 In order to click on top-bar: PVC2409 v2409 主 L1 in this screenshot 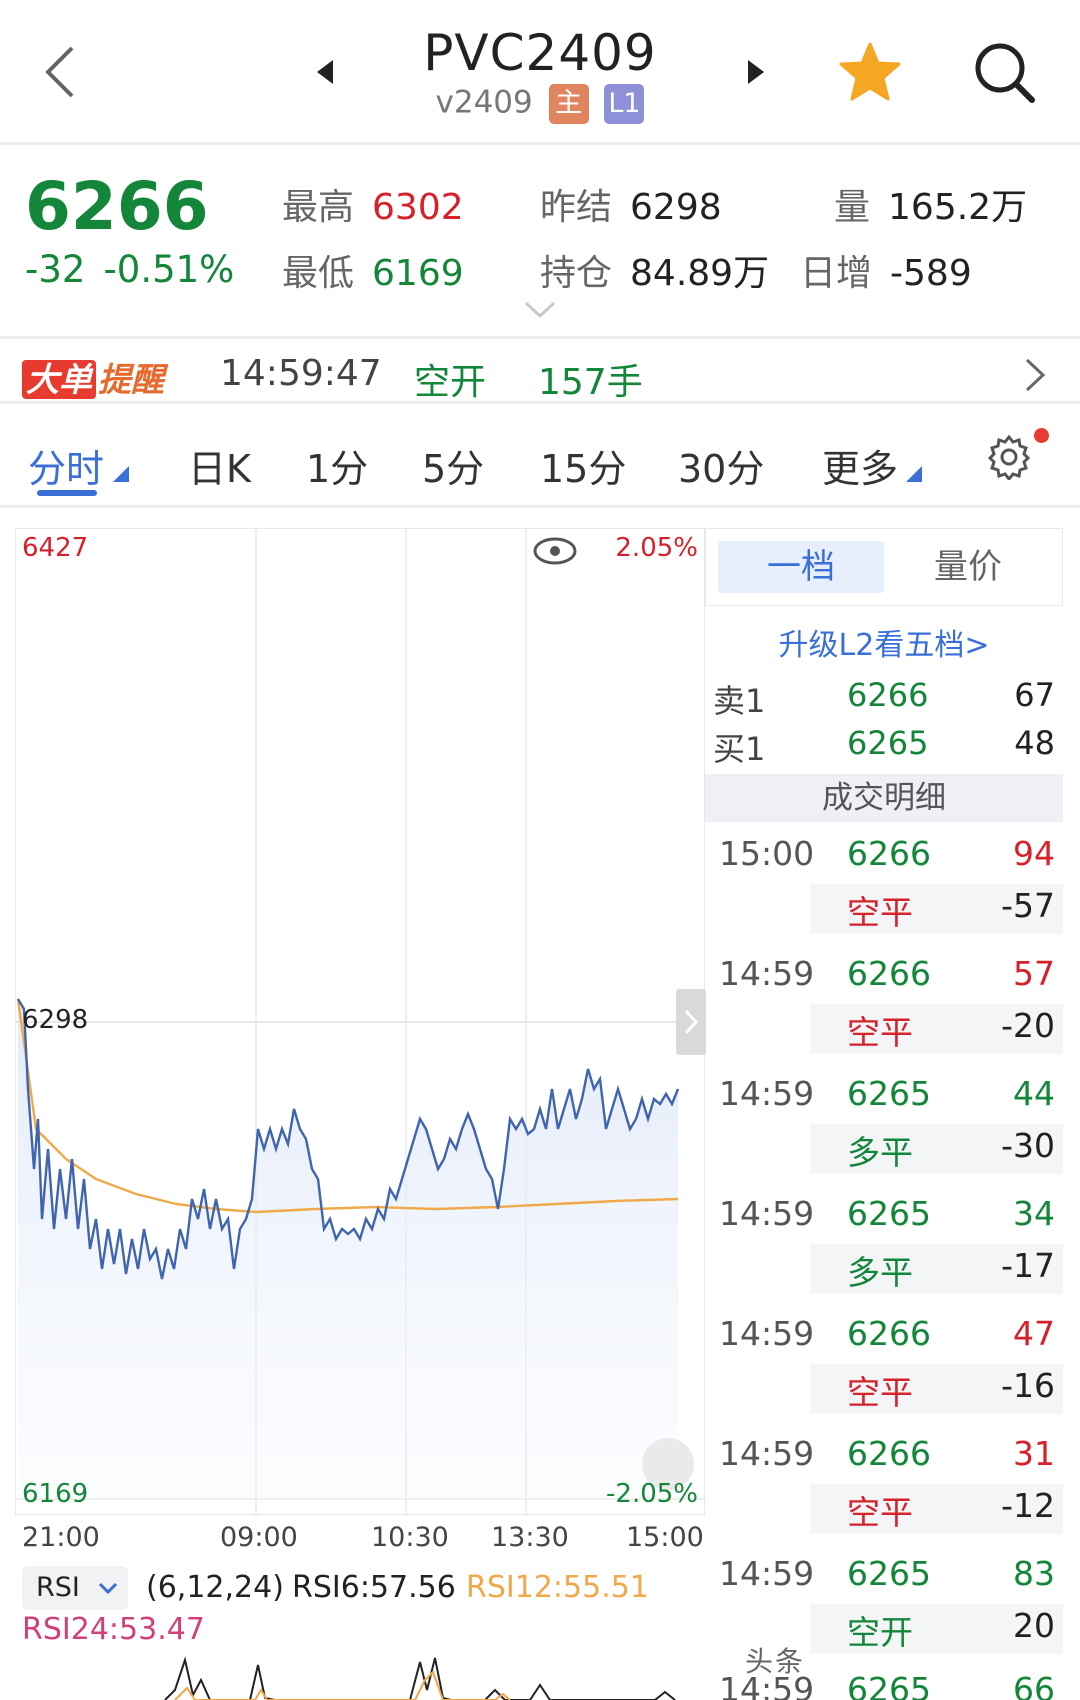, I will do `click(540, 72)`.